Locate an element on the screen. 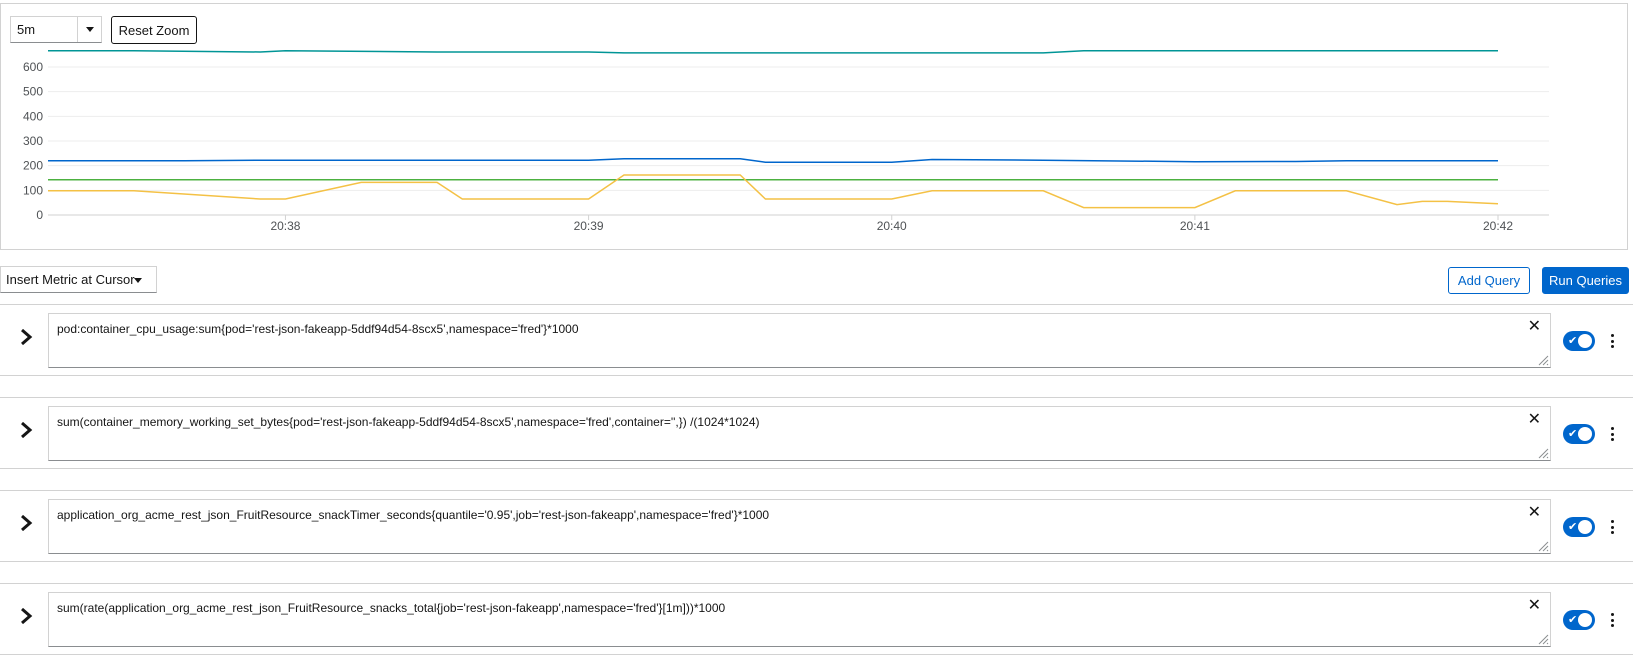 The image size is (1633, 658). y-tick-label: 200 is located at coordinates (33, 166).